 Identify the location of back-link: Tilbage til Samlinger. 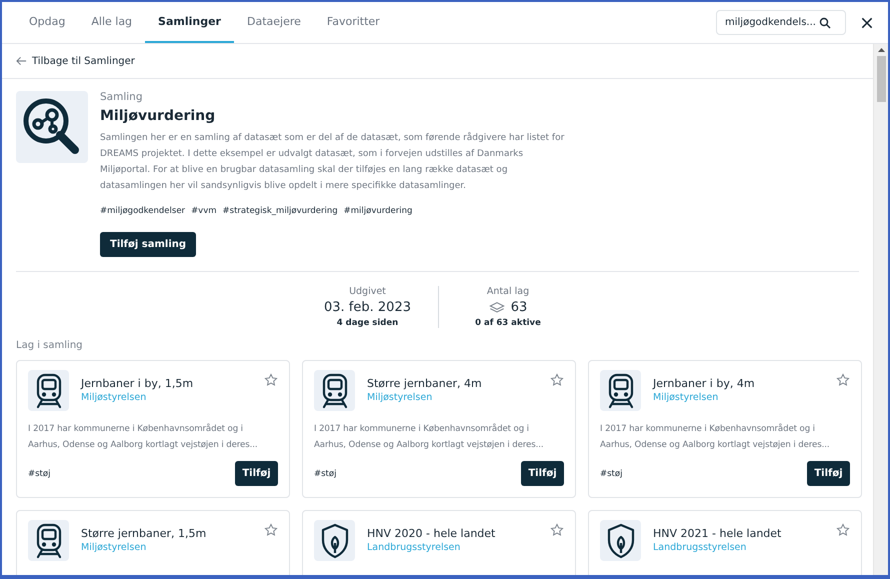
(75, 61).